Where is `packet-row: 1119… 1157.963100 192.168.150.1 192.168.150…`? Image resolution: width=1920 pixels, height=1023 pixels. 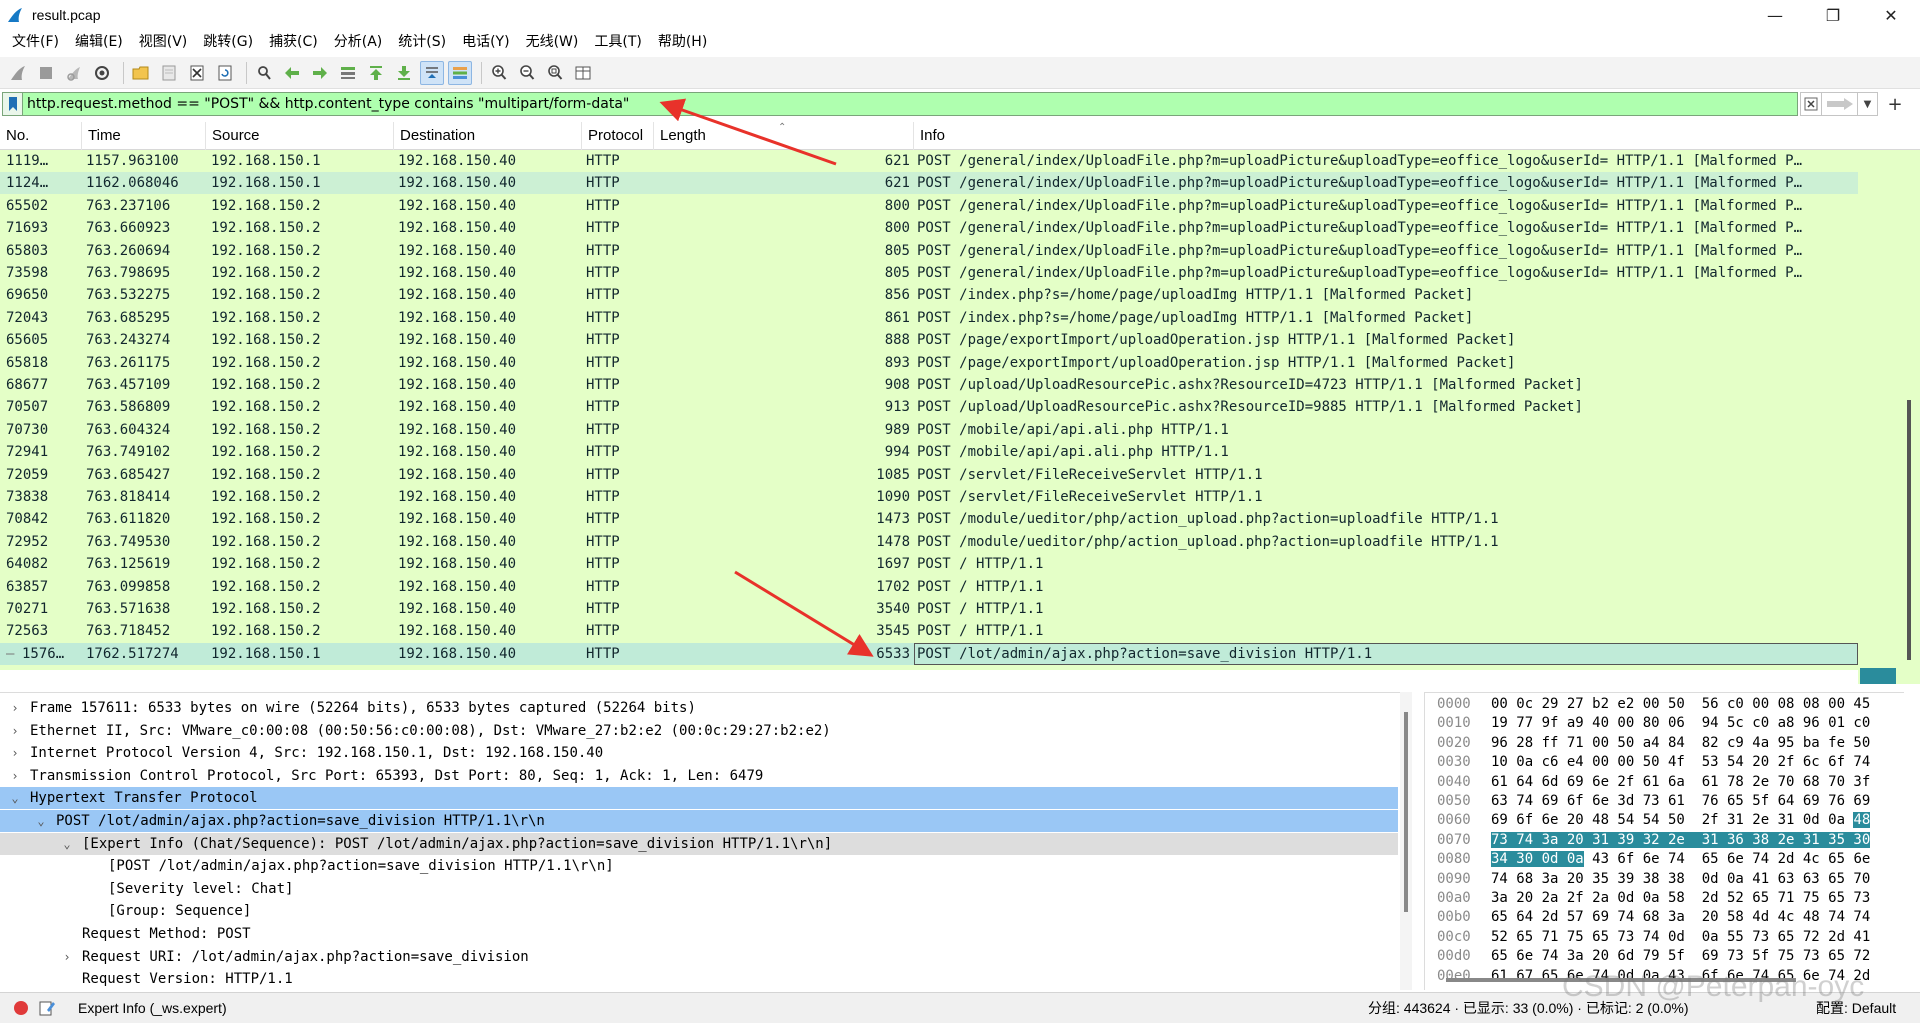 packet-row: 1119… 1157.963100 192.168.150.1 192.168.150… is located at coordinates (929, 161).